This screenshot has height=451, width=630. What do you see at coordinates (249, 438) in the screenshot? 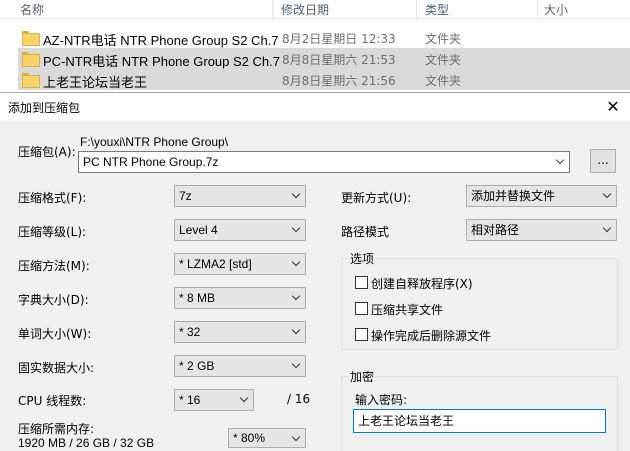
I see `memory-value: * 80%` at bounding box center [249, 438].